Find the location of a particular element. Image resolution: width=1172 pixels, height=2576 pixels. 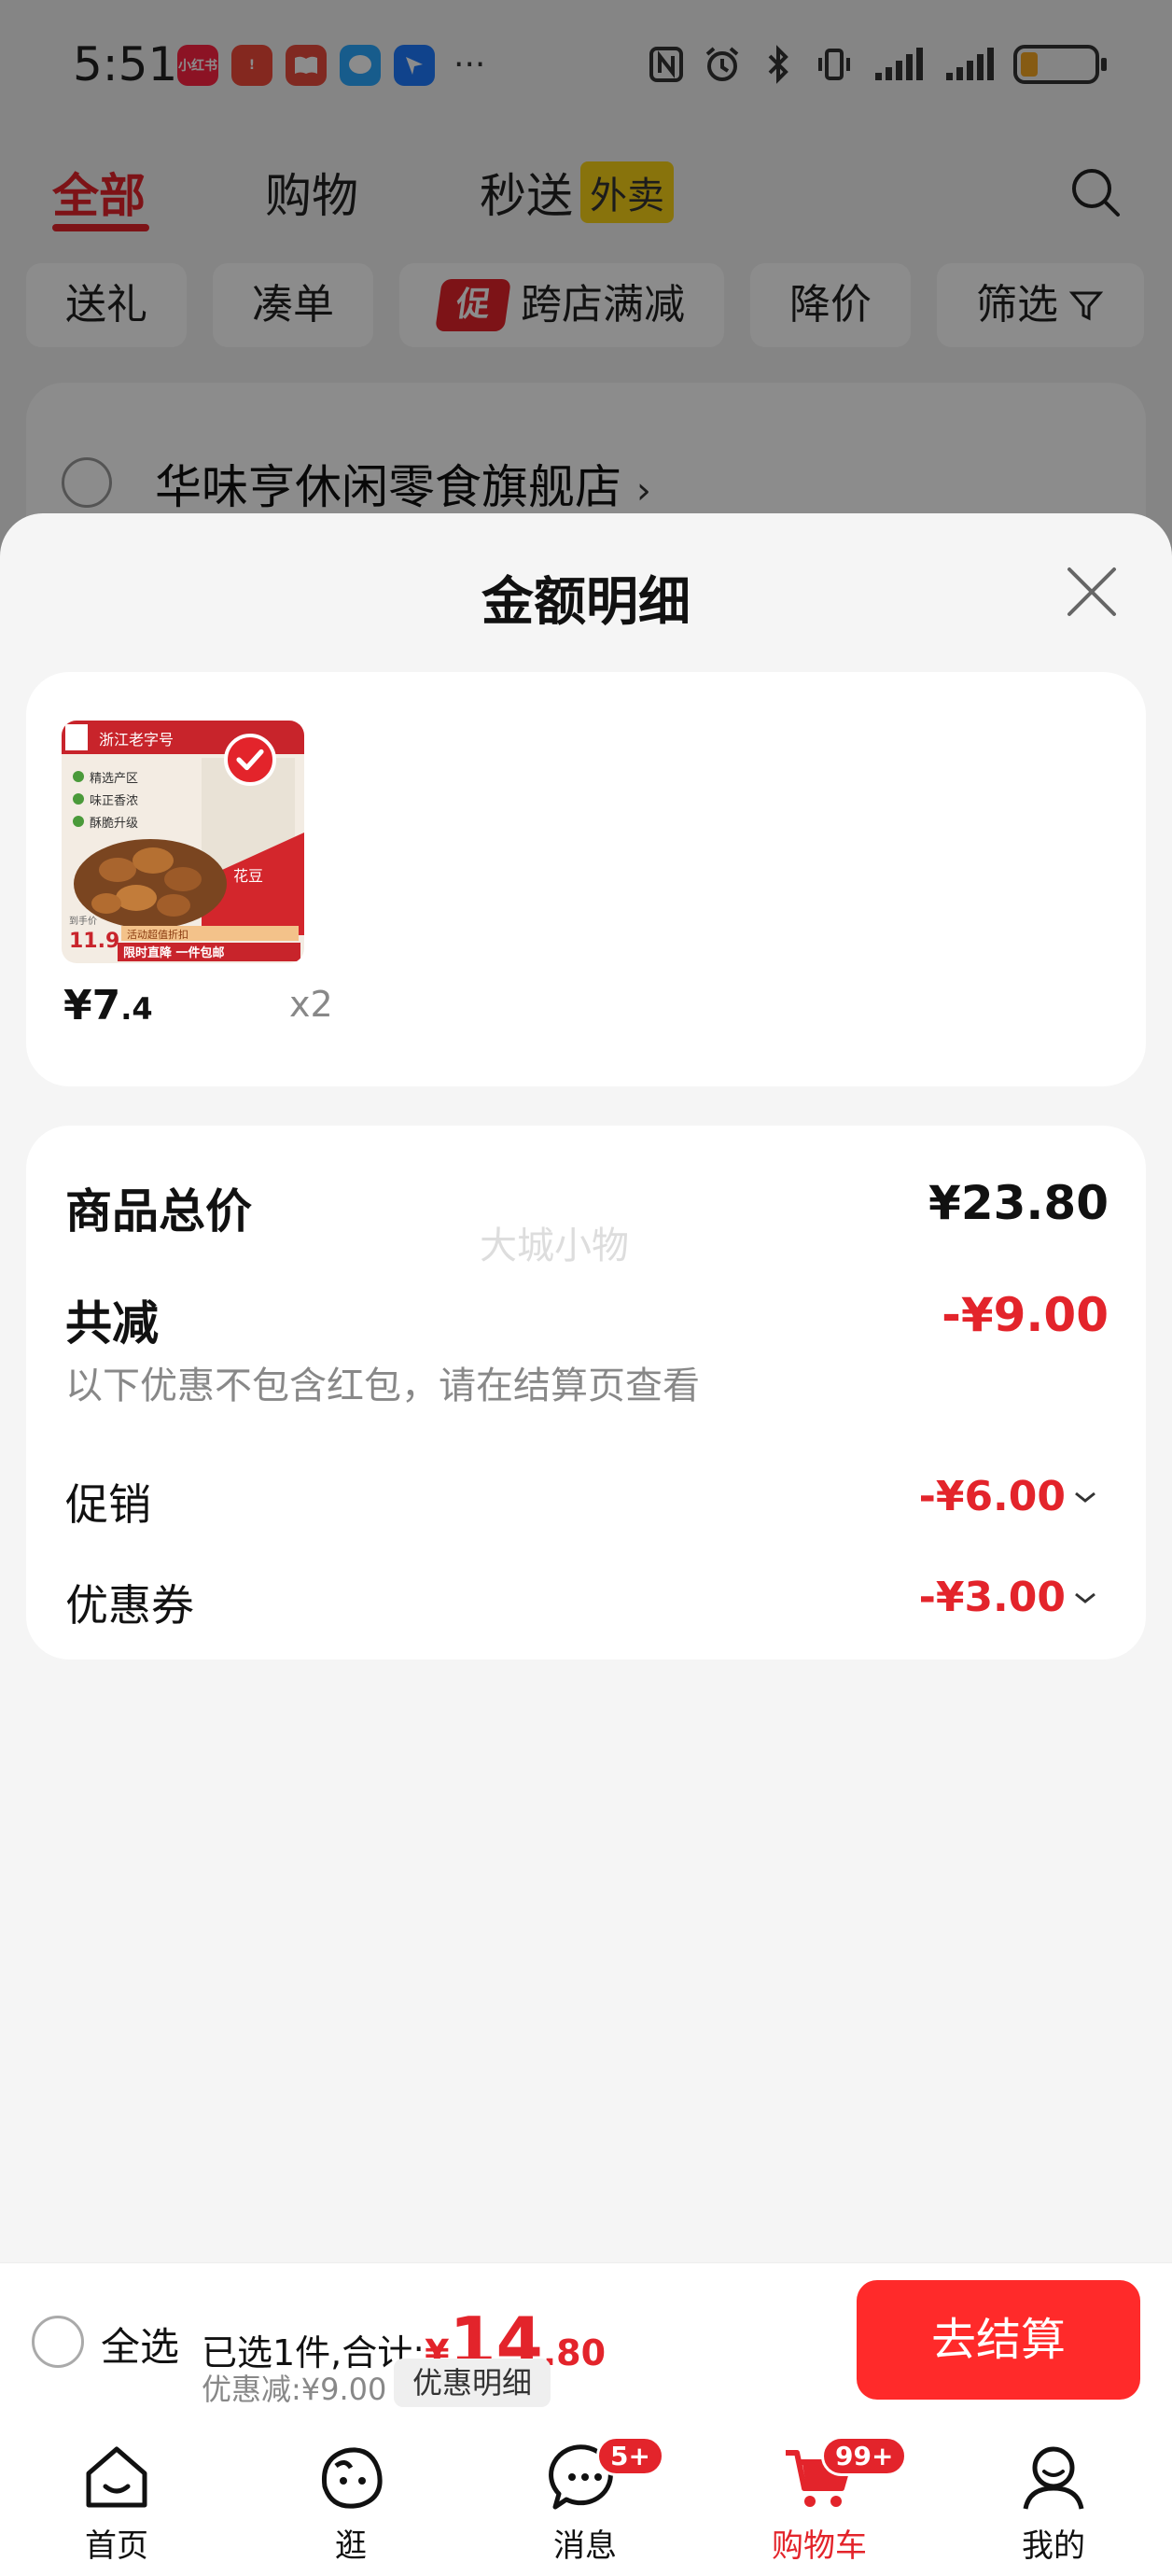

product-image-bullet-3: 酥脆升级 is located at coordinates (114, 823).